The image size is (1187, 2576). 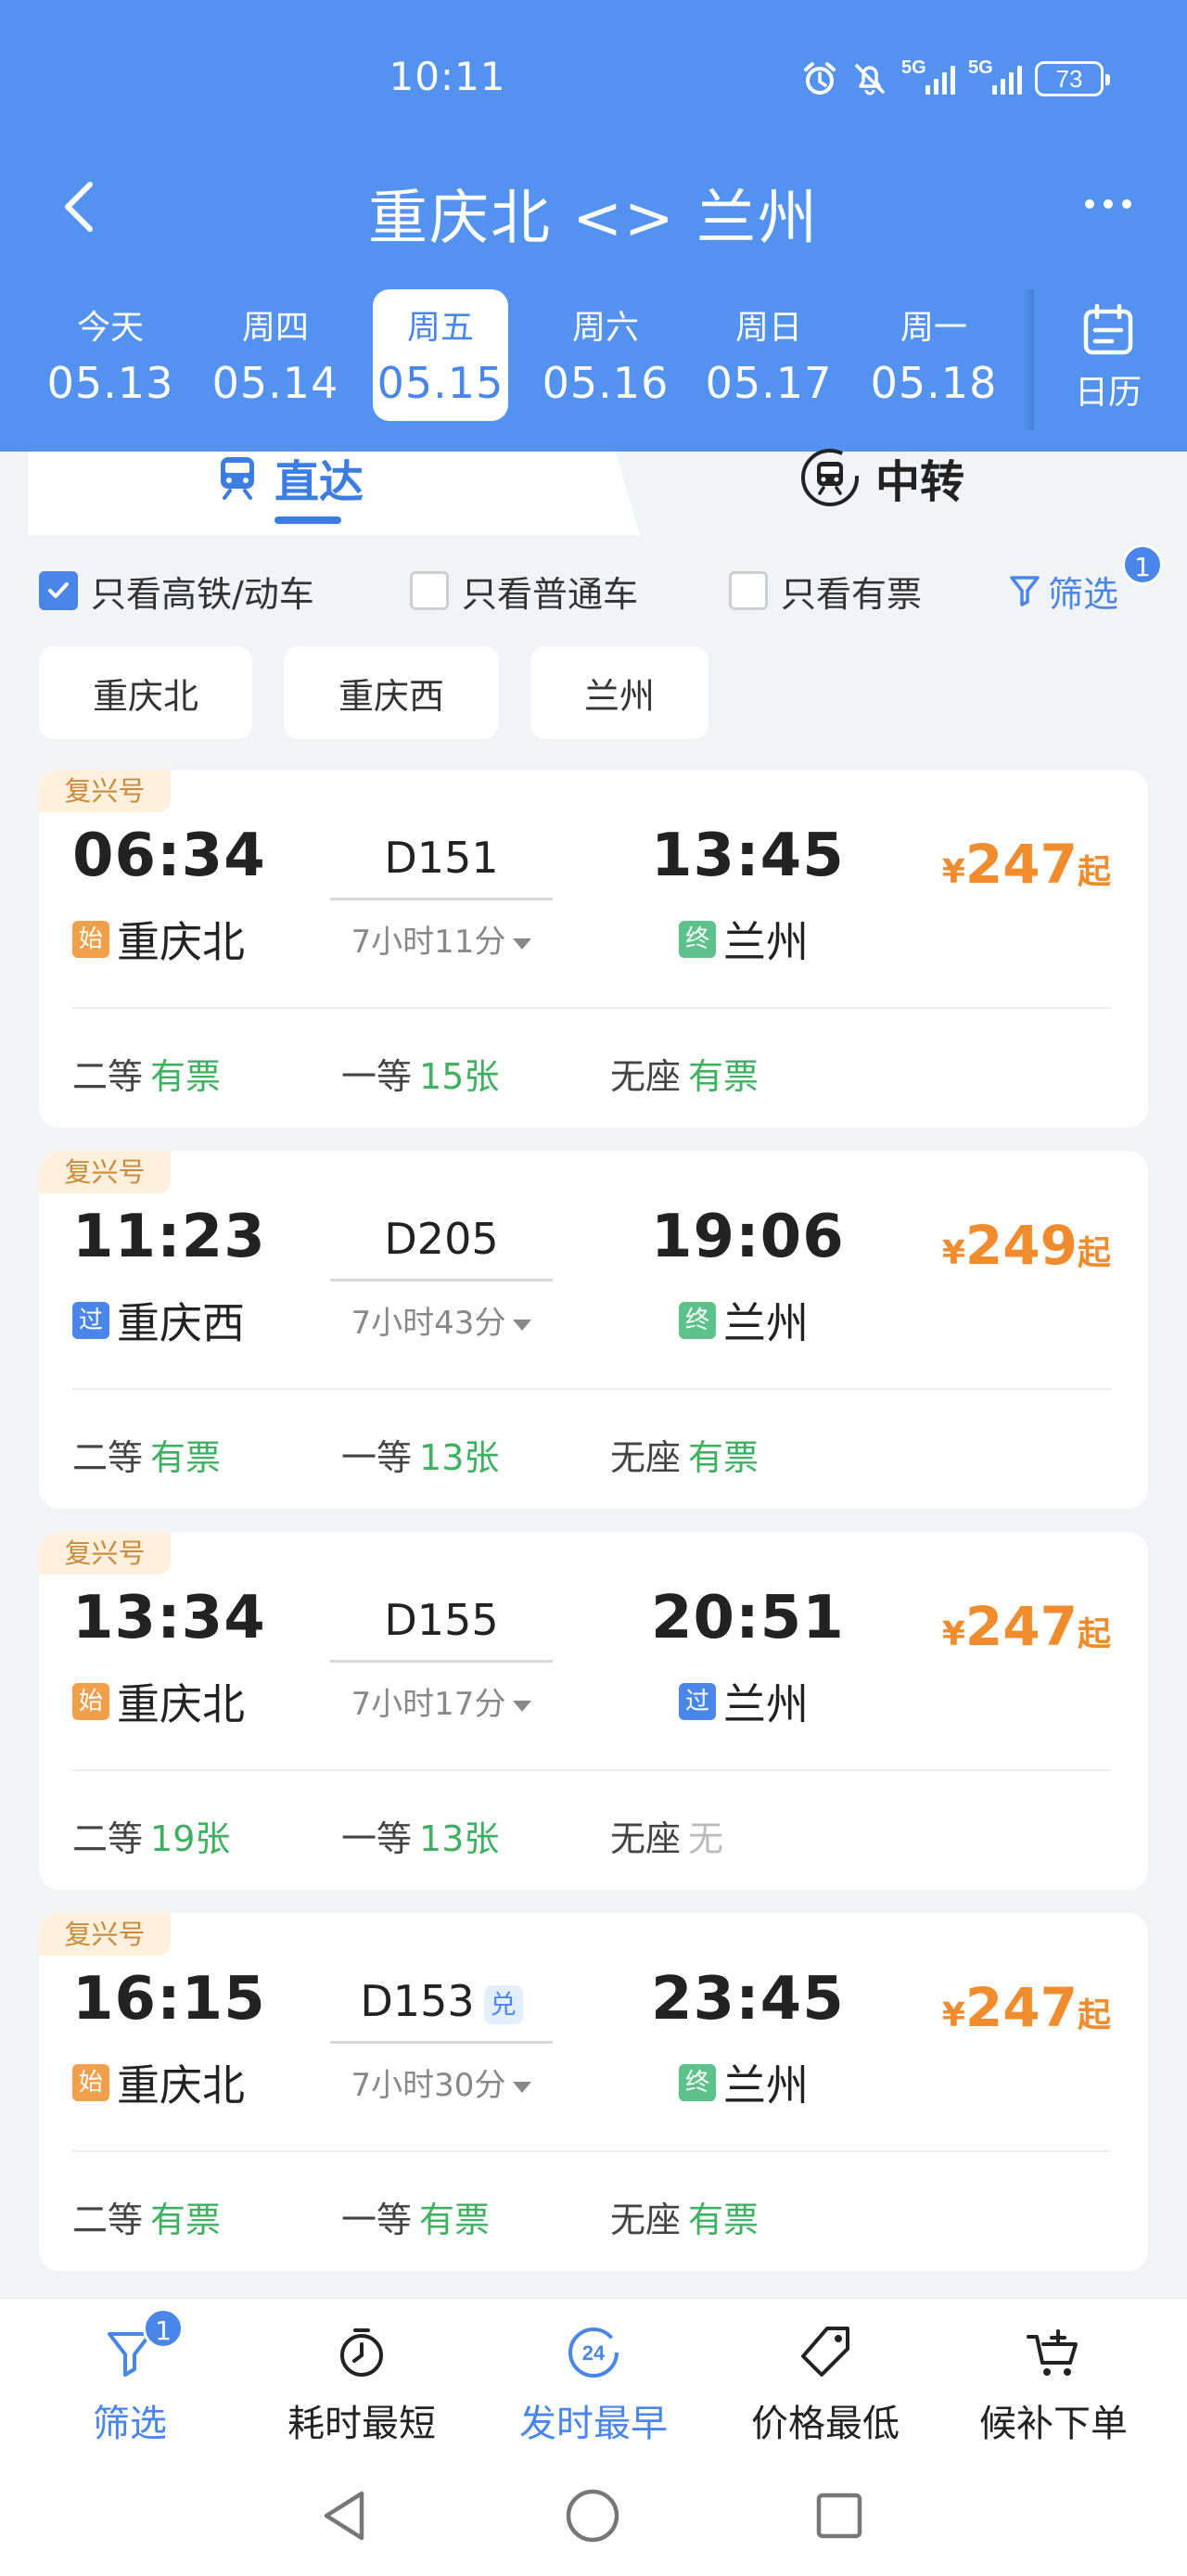 I want to click on cart-plus-icon, so click(x=1052, y=2352).